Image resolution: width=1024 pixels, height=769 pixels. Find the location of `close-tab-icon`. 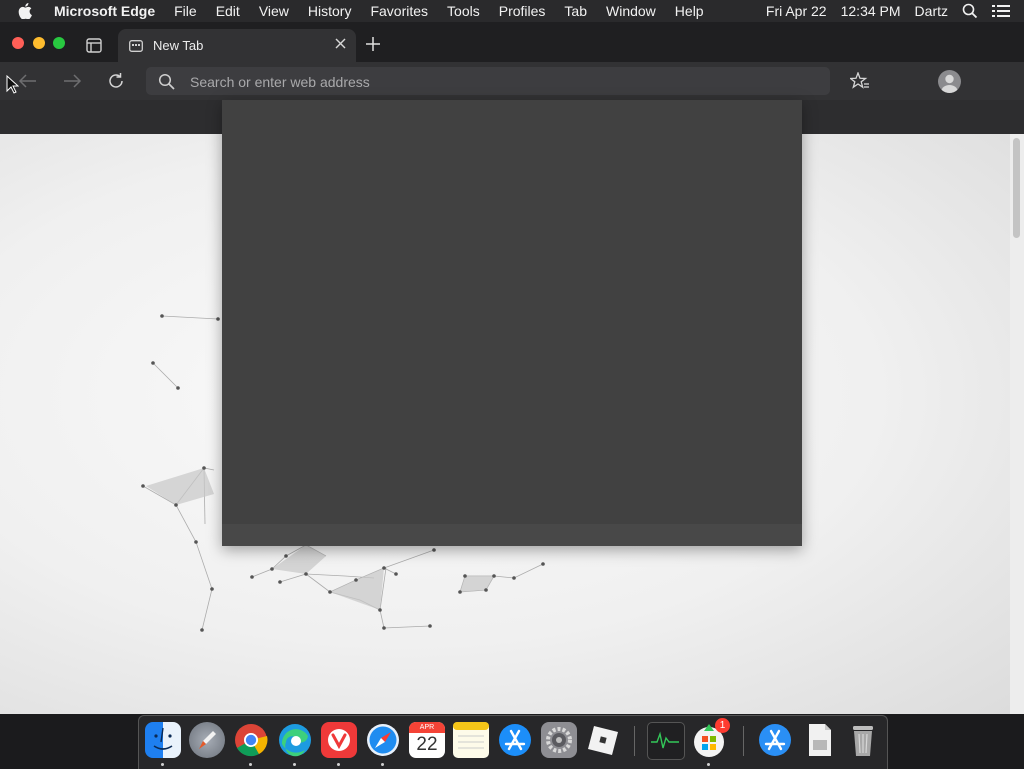

close-tab-icon is located at coordinates (340, 43).